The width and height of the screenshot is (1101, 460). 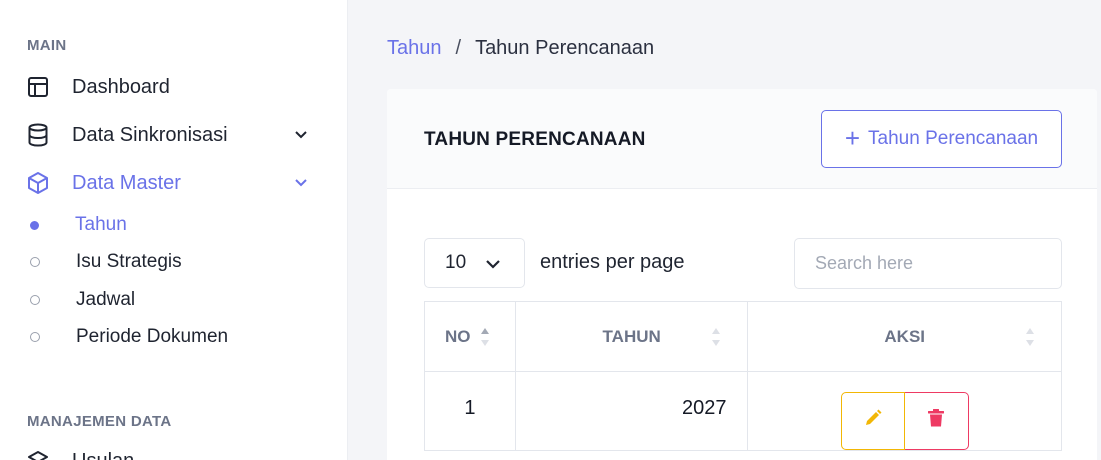 I want to click on section-title-manajemen-data: MANAJEMEN DATA, so click(x=99, y=421).